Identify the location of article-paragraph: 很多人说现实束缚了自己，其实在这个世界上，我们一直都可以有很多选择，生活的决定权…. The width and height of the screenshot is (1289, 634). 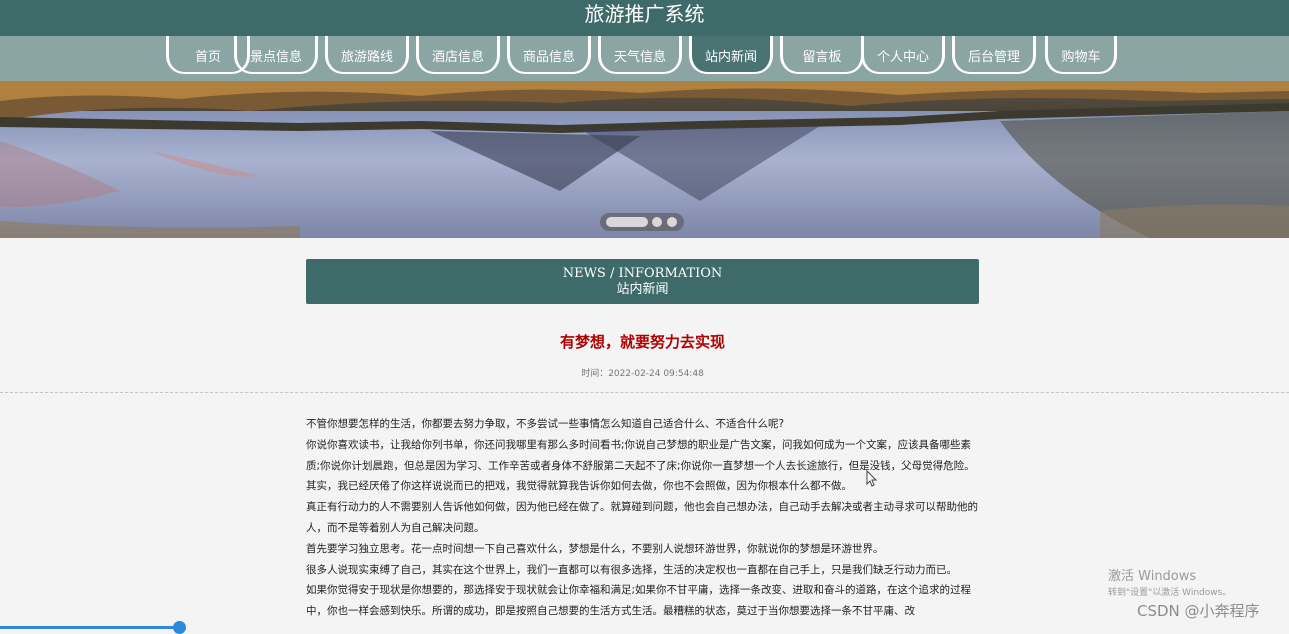
(631, 569).